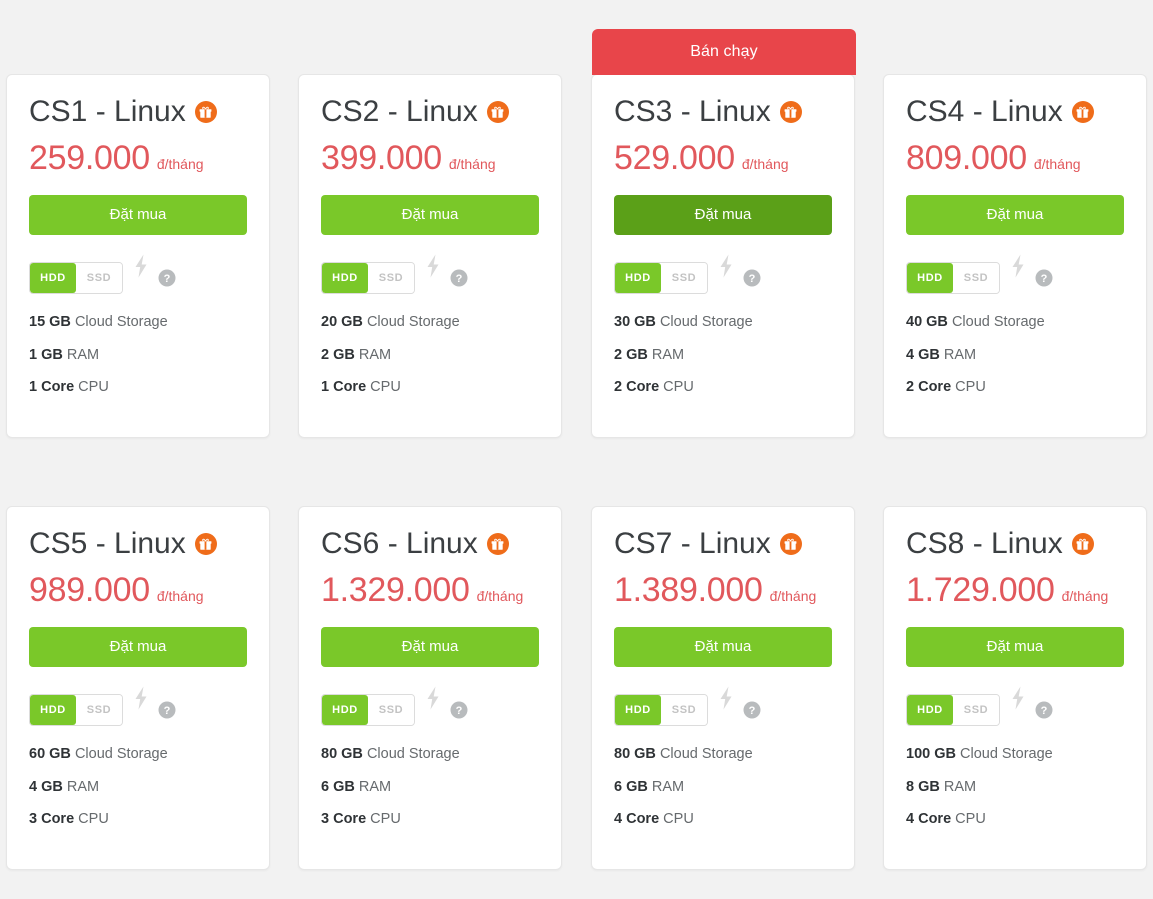  I want to click on plan-title: CS3 - Linux, so click(723, 112).